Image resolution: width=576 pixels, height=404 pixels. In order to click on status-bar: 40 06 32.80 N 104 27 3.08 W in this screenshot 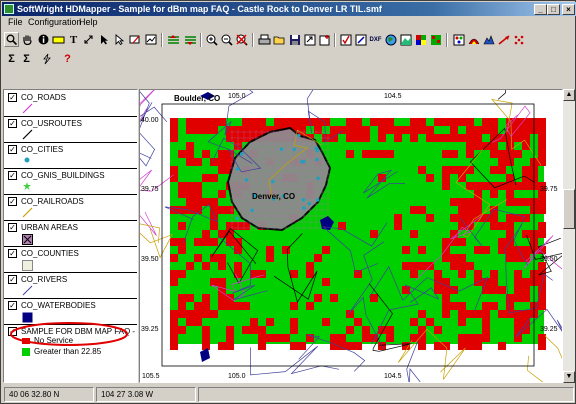, I will do `click(289, 394)`.